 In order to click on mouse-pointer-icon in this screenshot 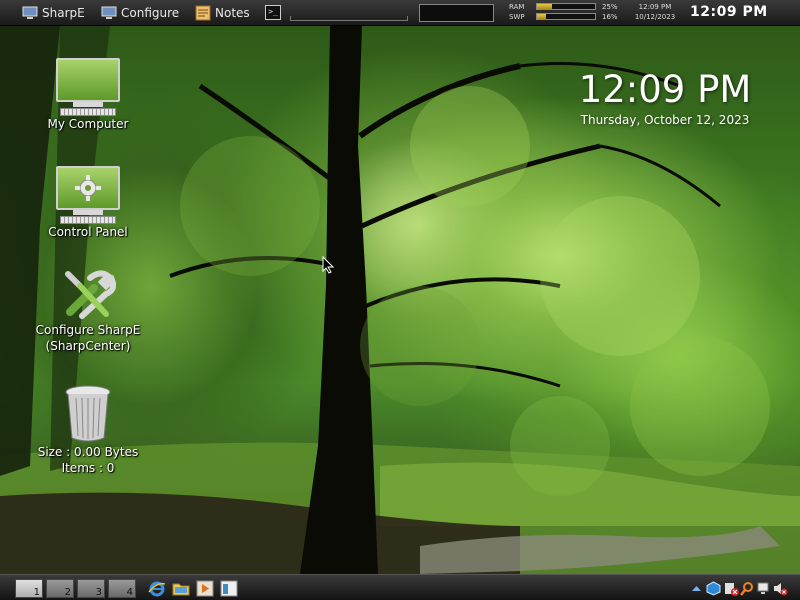, I will do `click(328, 265)`.